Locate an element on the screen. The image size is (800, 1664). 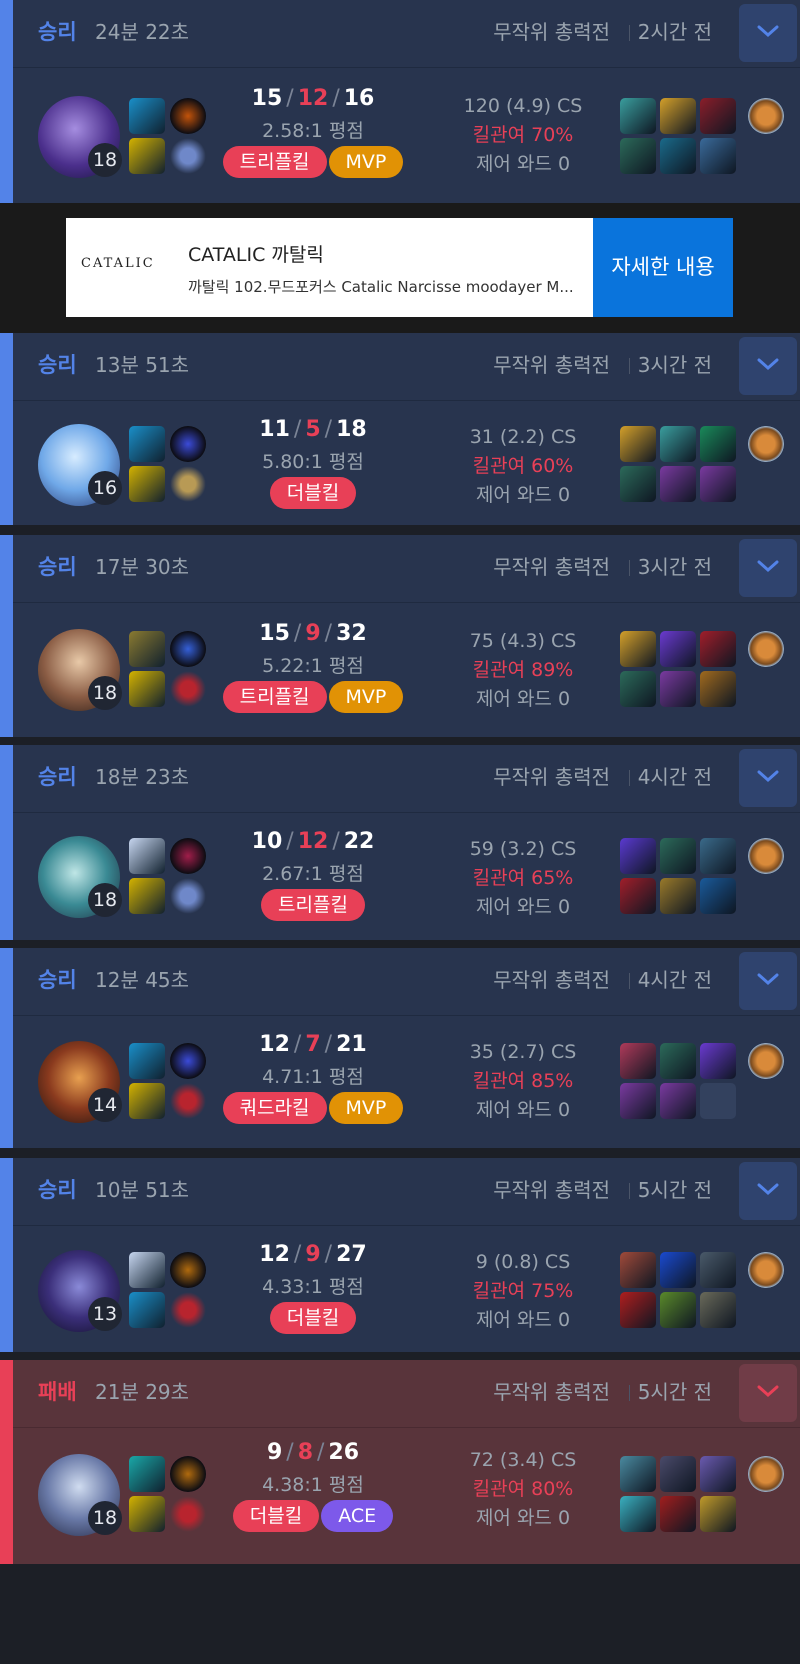
ad-title: CATALIC 까탈릭 is located at coordinates (256, 253).